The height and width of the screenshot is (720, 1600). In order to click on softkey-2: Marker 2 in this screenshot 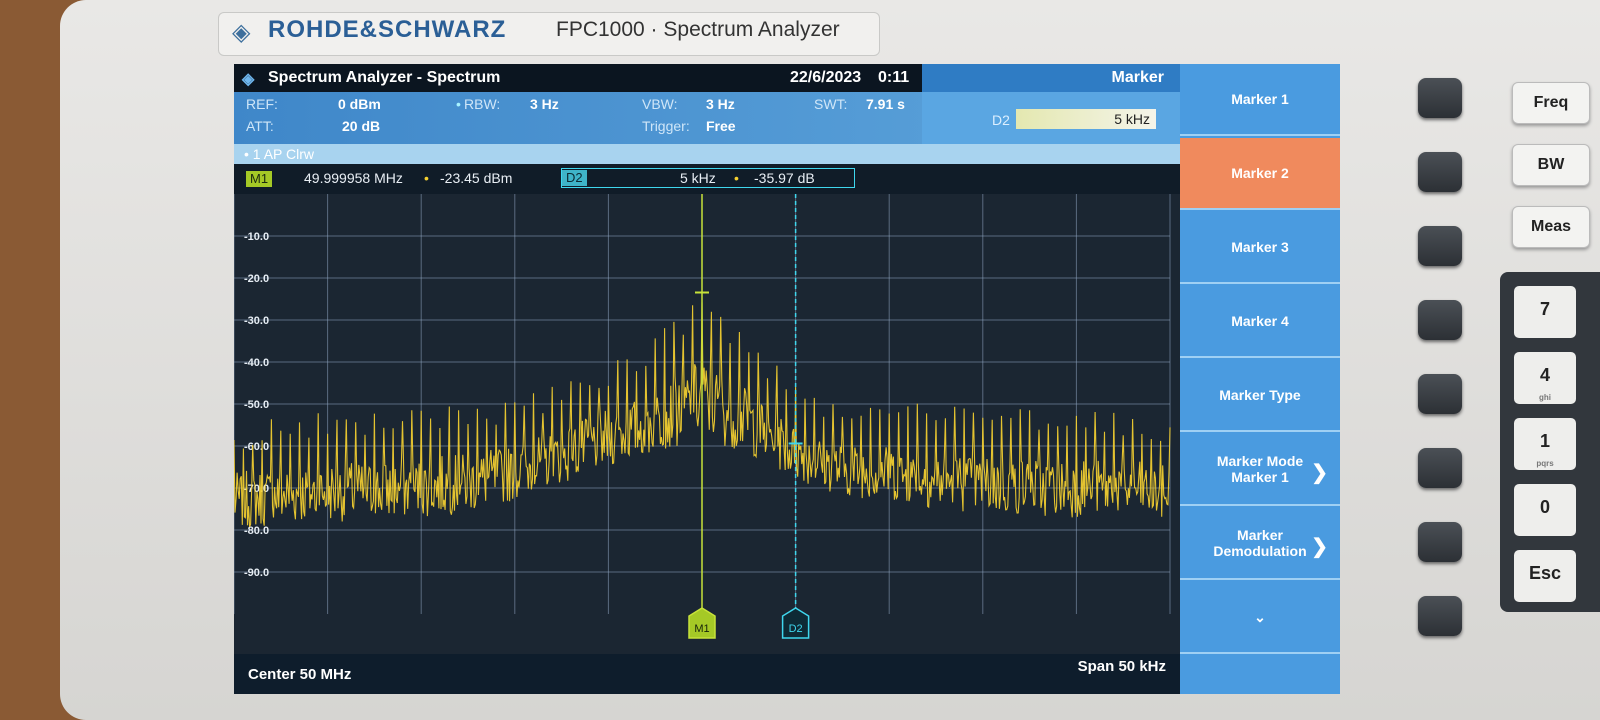, I will do `click(1260, 174)`.